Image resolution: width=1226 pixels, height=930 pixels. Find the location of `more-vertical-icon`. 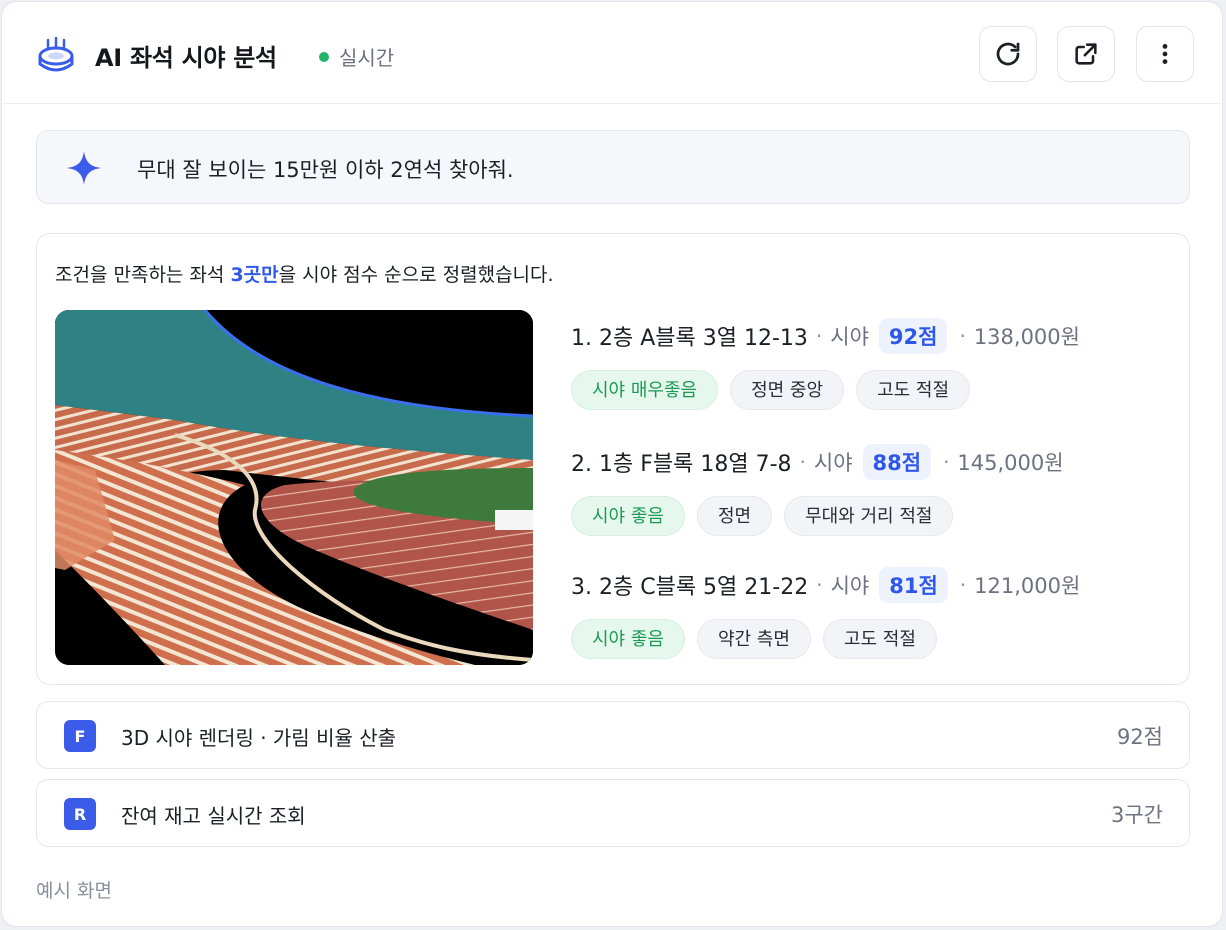

more-vertical-icon is located at coordinates (1165, 54).